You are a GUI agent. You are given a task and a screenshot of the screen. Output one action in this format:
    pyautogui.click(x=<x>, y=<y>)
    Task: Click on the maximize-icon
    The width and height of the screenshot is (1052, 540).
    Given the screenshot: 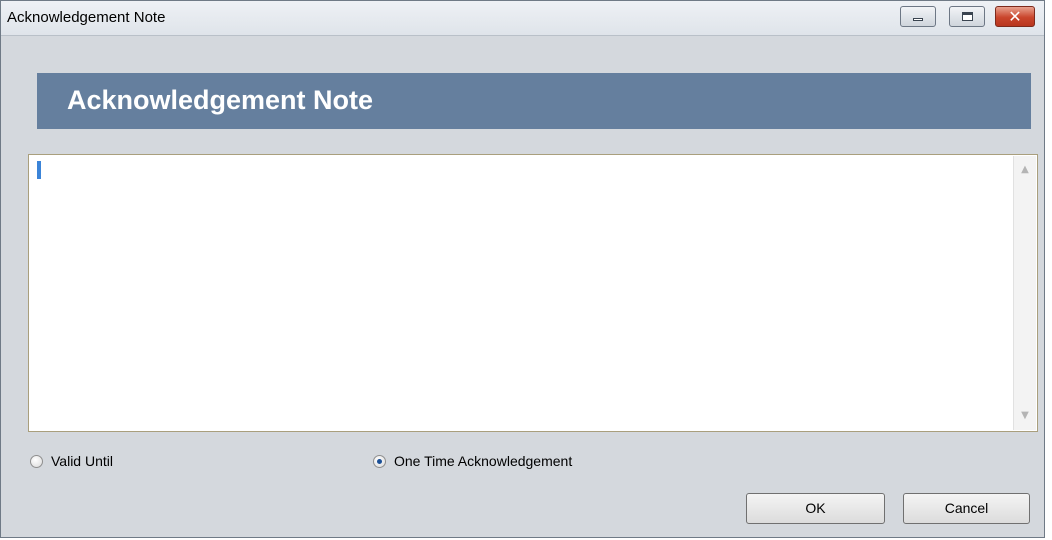 What is the action you would take?
    pyautogui.click(x=967, y=16)
    